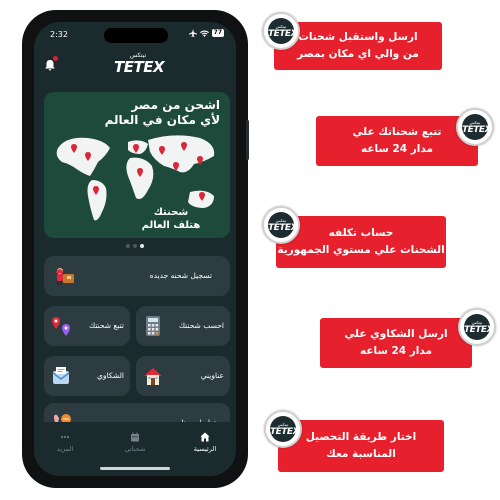 This screenshot has height=500, width=500. What do you see at coordinates (212, 375) in the screenshot?
I see `addresses-label: عناويني` at bounding box center [212, 375].